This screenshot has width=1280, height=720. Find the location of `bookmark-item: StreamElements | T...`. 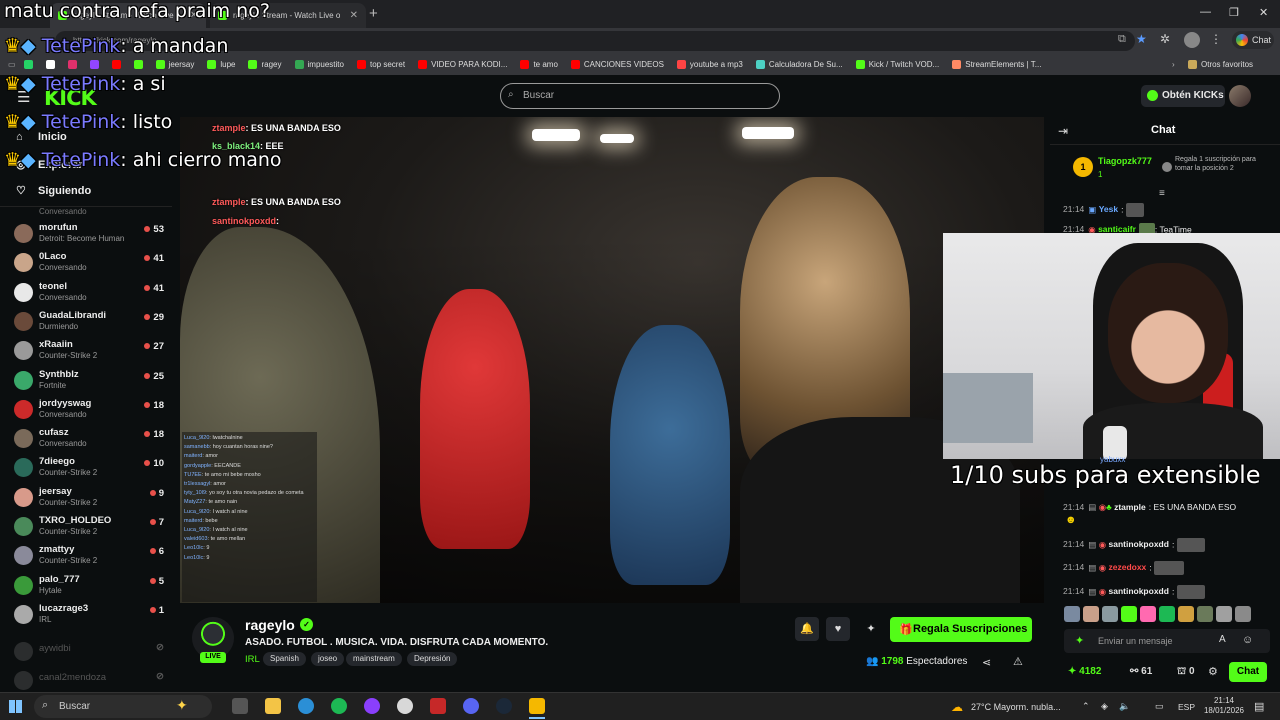

bookmark-item: StreamElements | T... is located at coordinates (996, 64).